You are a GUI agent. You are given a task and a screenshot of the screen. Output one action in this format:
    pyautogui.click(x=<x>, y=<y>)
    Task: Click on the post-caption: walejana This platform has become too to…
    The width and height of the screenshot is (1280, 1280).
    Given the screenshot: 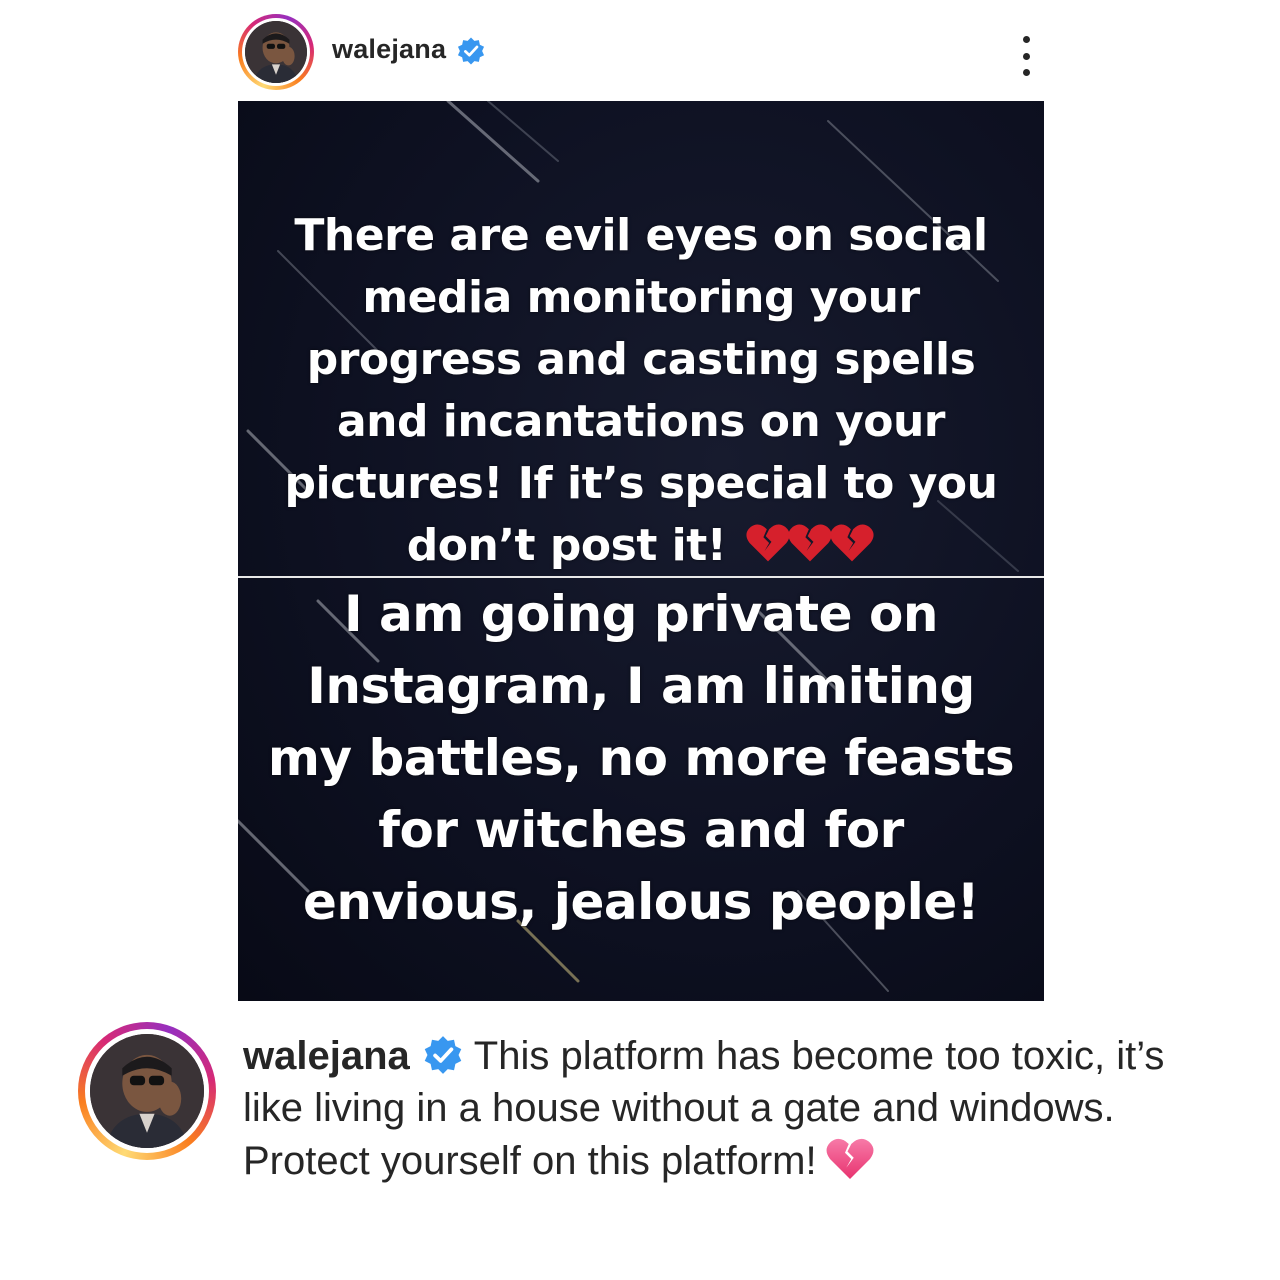 What is the action you would take?
    pyautogui.click(x=723, y=1108)
    